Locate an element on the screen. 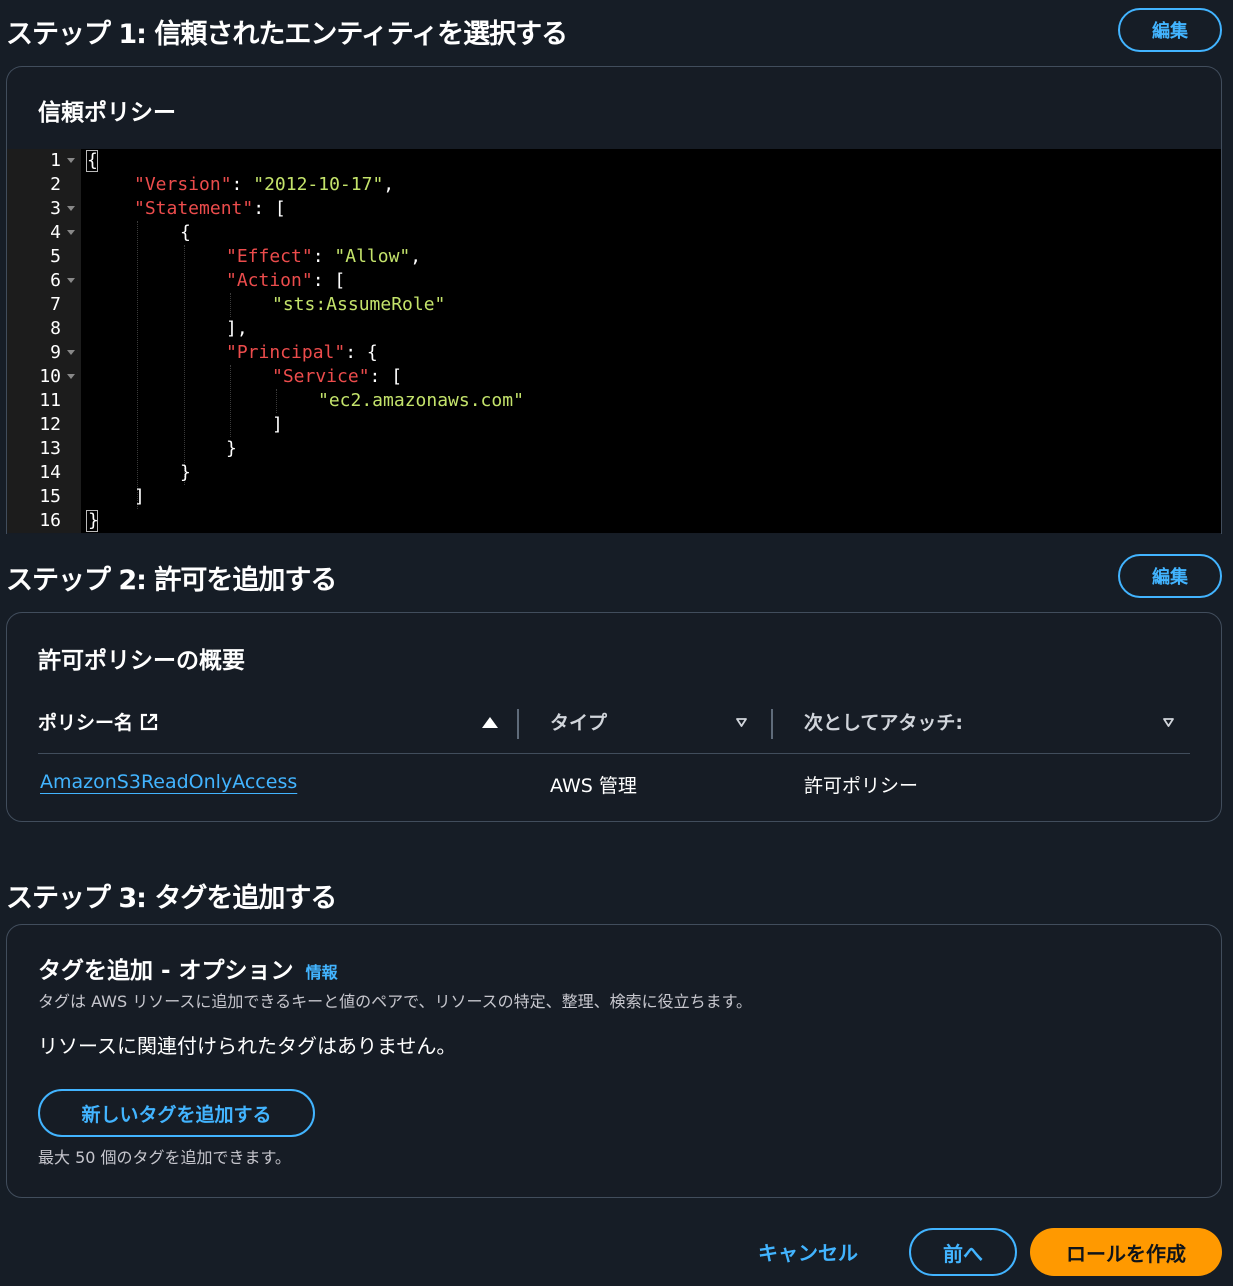 The width and height of the screenshot is (1233, 1286). tags-title-row: タグを追加 - オプション 情報 is located at coordinates (188, 968).